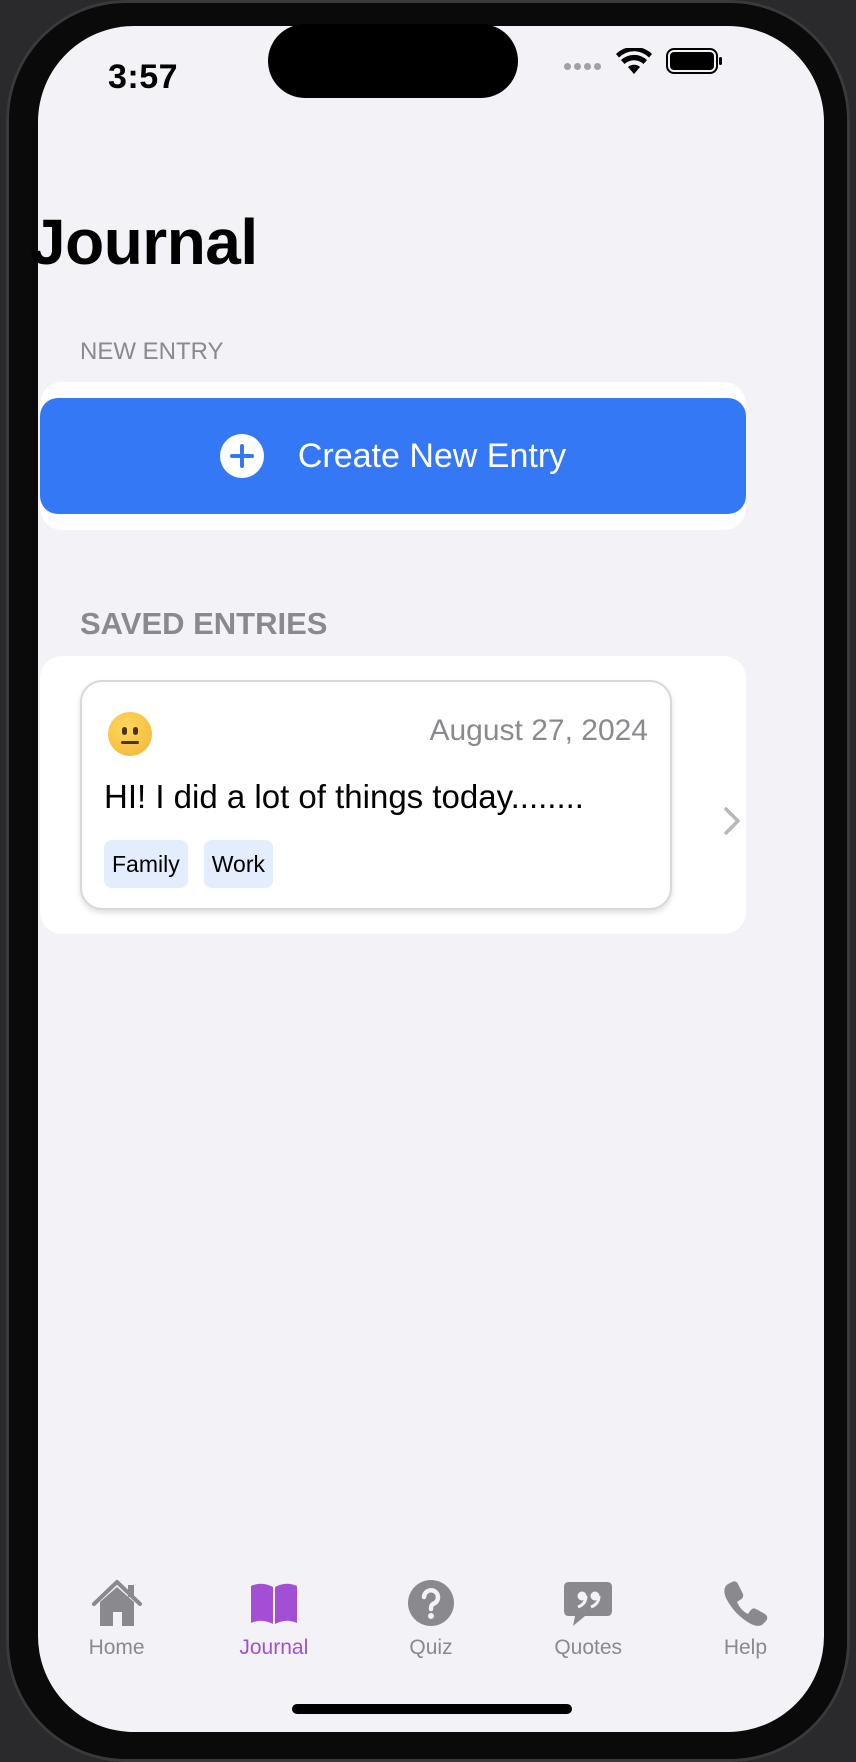  Describe the element at coordinates (588, 1647) in the screenshot. I see `tab-quotes-label: Quotes` at that location.